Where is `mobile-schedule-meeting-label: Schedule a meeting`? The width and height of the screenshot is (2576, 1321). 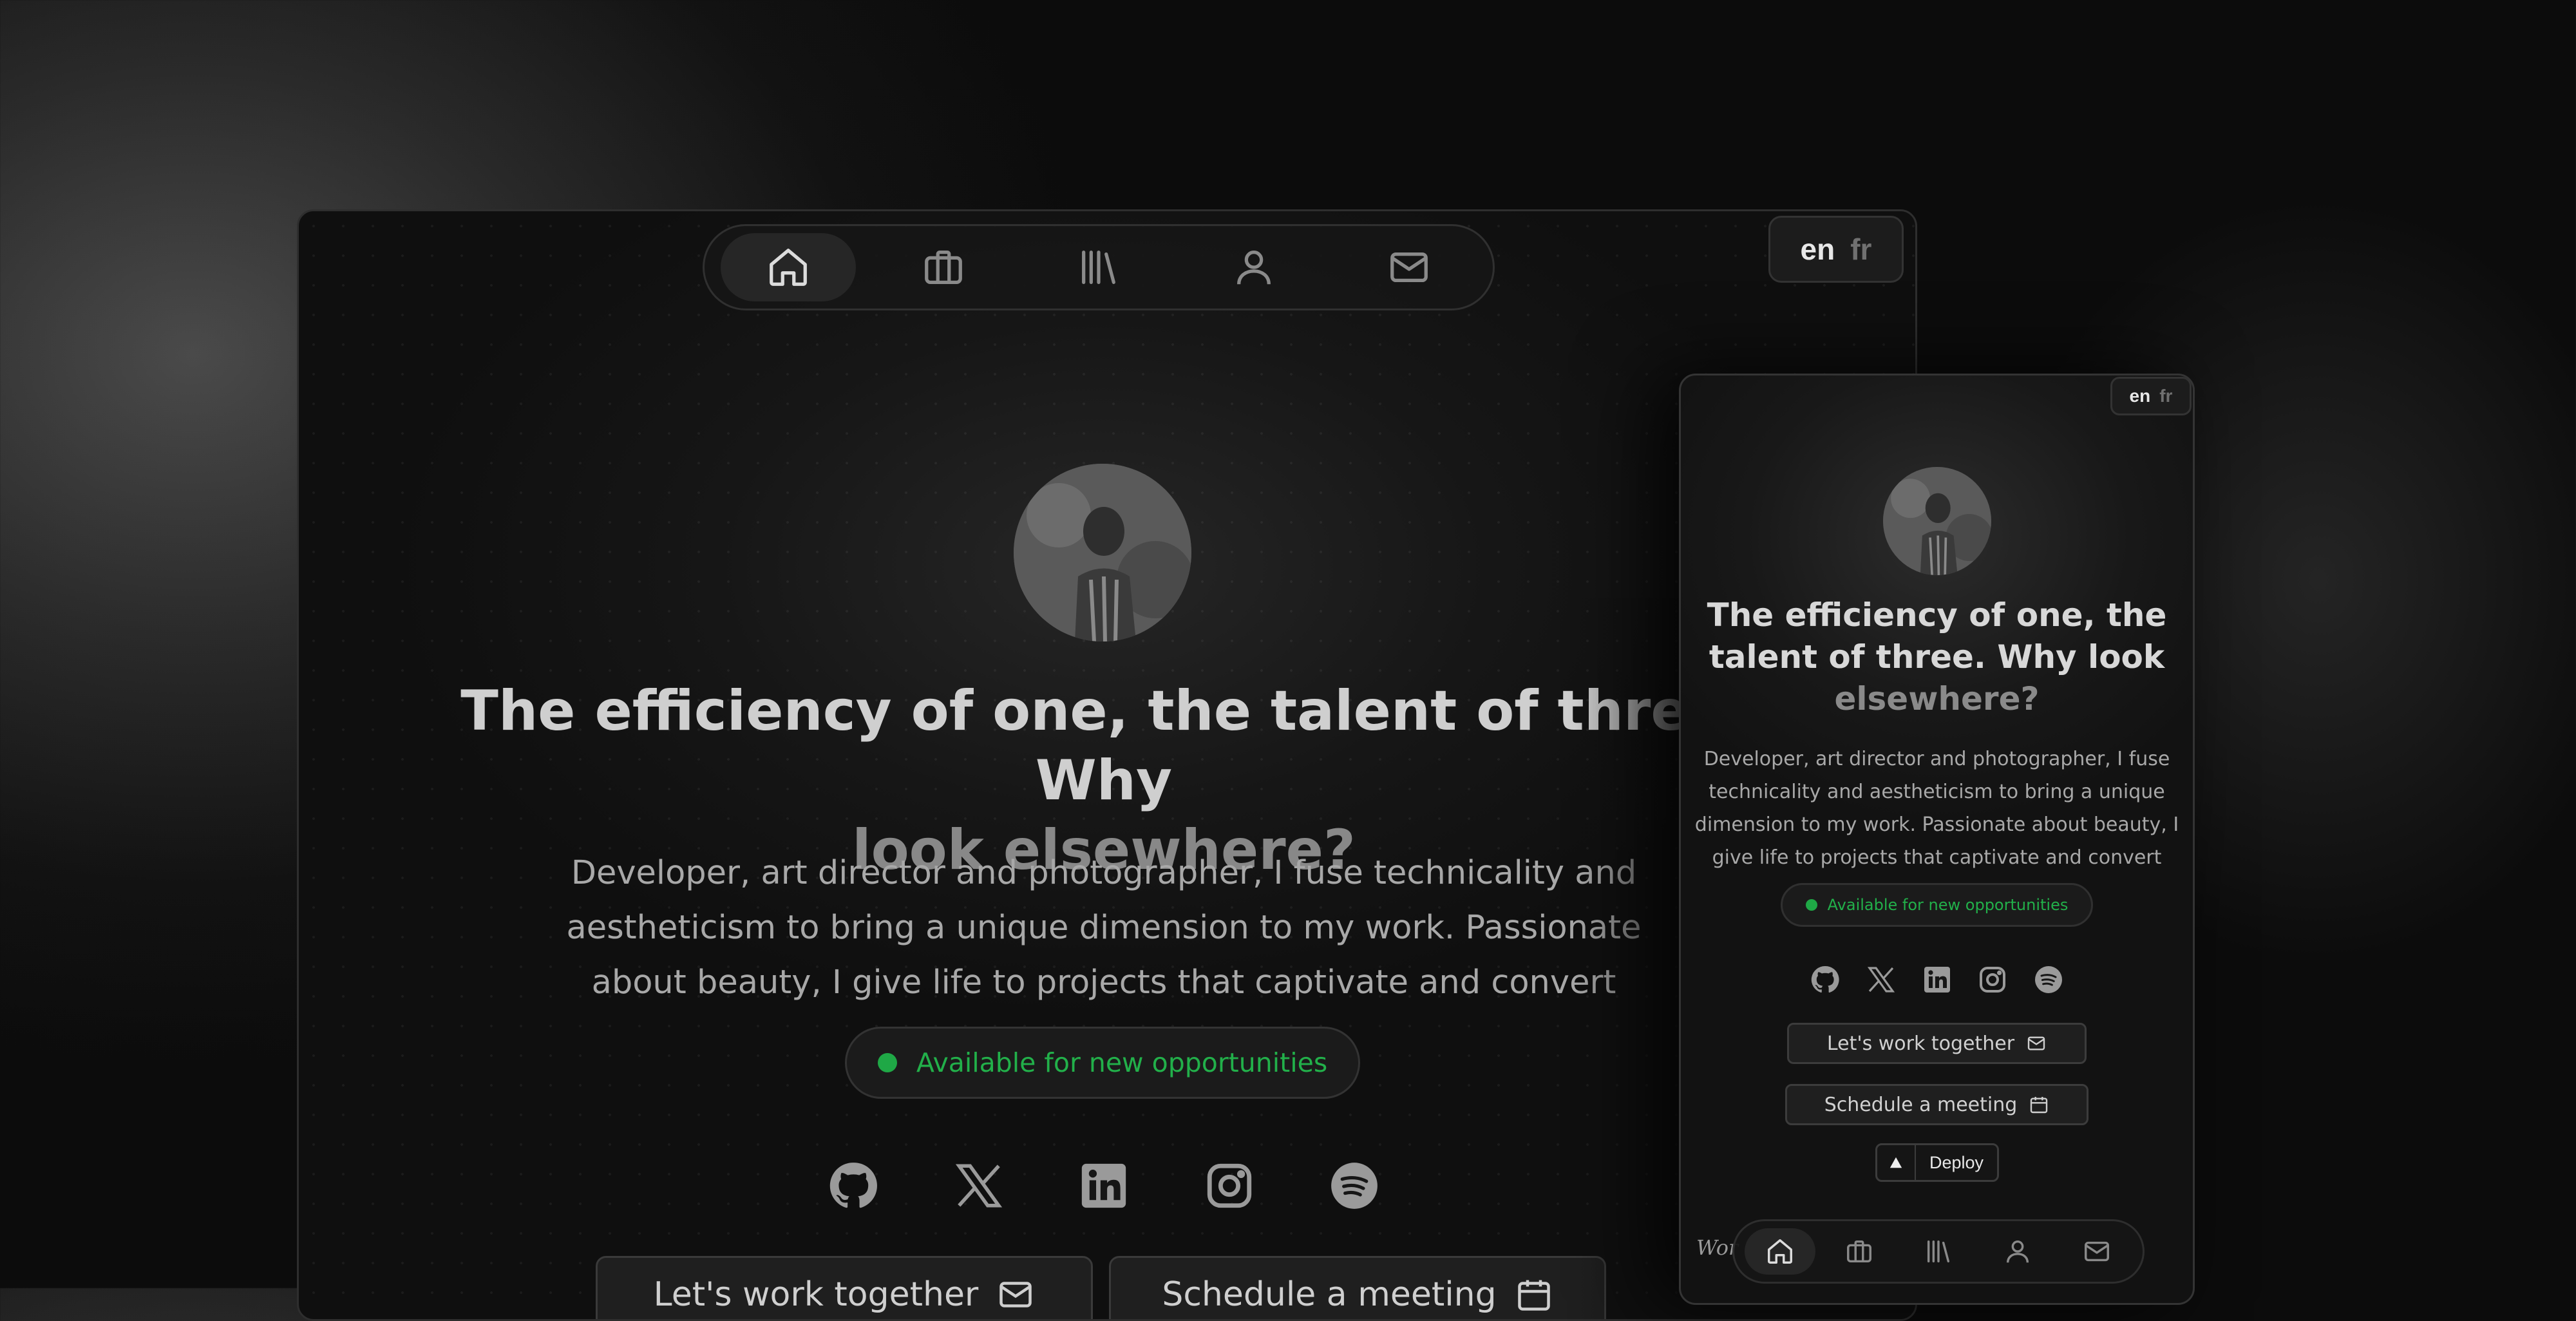 mobile-schedule-meeting-label: Schedule a meeting is located at coordinates (1921, 1104).